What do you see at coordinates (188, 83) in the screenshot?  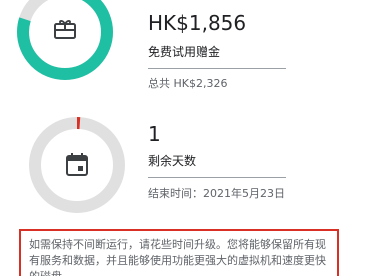 I see `credit-total: 总共 HK$2,326` at bounding box center [188, 83].